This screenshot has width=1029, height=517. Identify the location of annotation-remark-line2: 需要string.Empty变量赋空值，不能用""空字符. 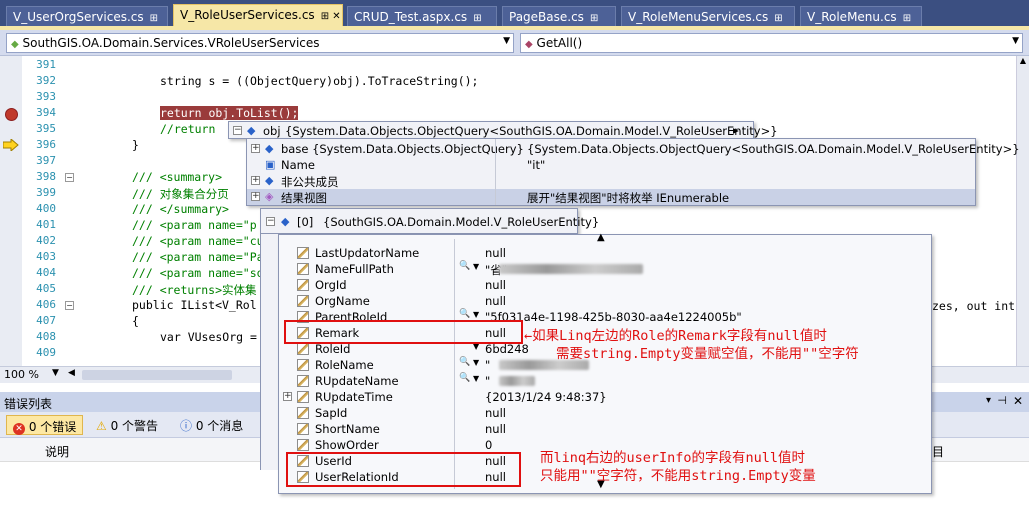
(707, 354).